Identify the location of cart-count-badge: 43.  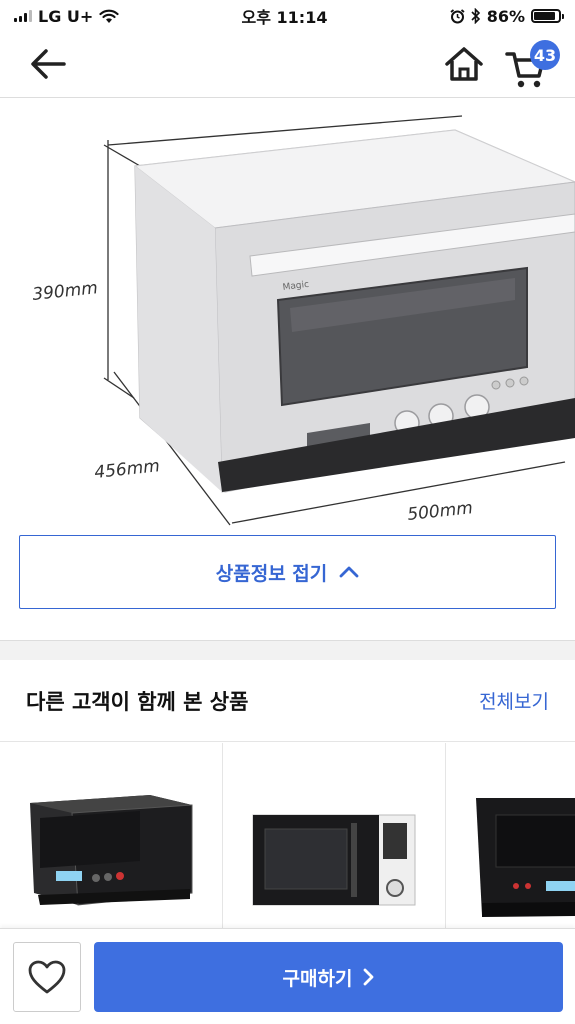
(545, 55).